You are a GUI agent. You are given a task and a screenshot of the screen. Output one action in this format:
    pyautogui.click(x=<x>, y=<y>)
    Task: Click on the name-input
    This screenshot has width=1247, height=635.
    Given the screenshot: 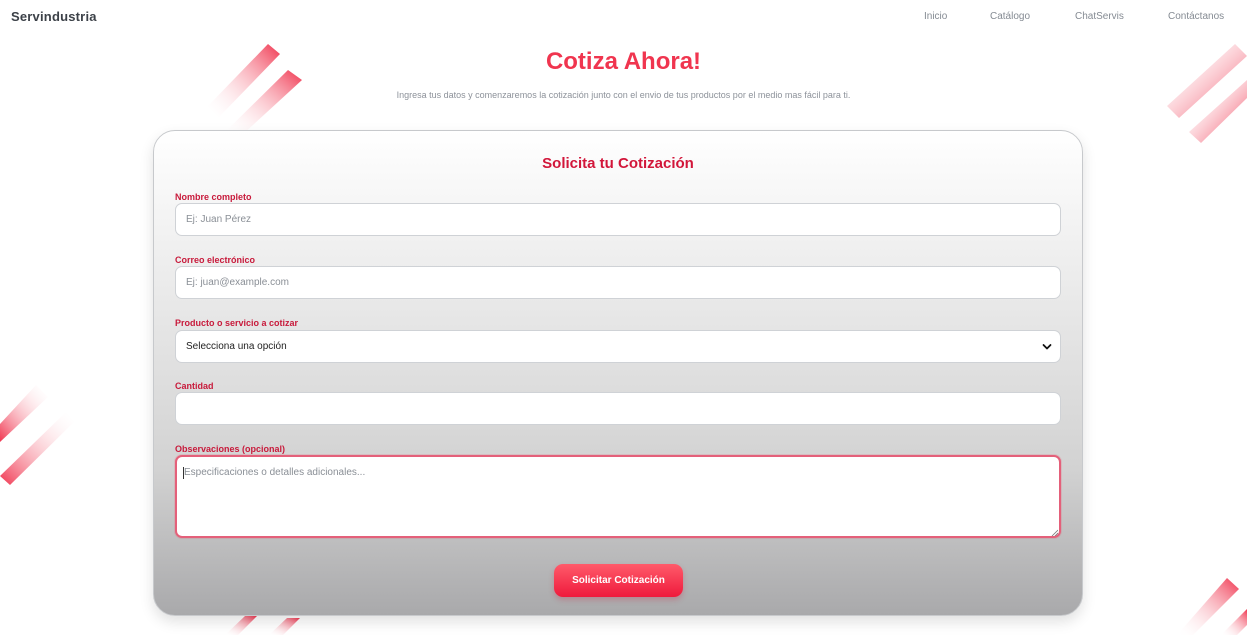 What is the action you would take?
    pyautogui.click(x=618, y=219)
    